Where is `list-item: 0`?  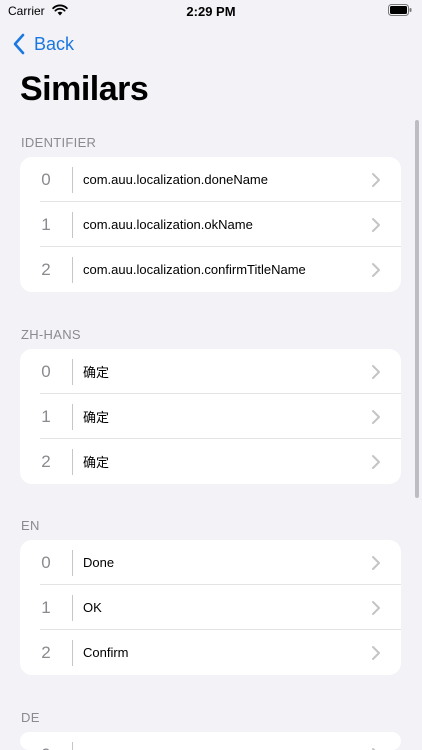 list-item: 0 is located at coordinates (210, 741).